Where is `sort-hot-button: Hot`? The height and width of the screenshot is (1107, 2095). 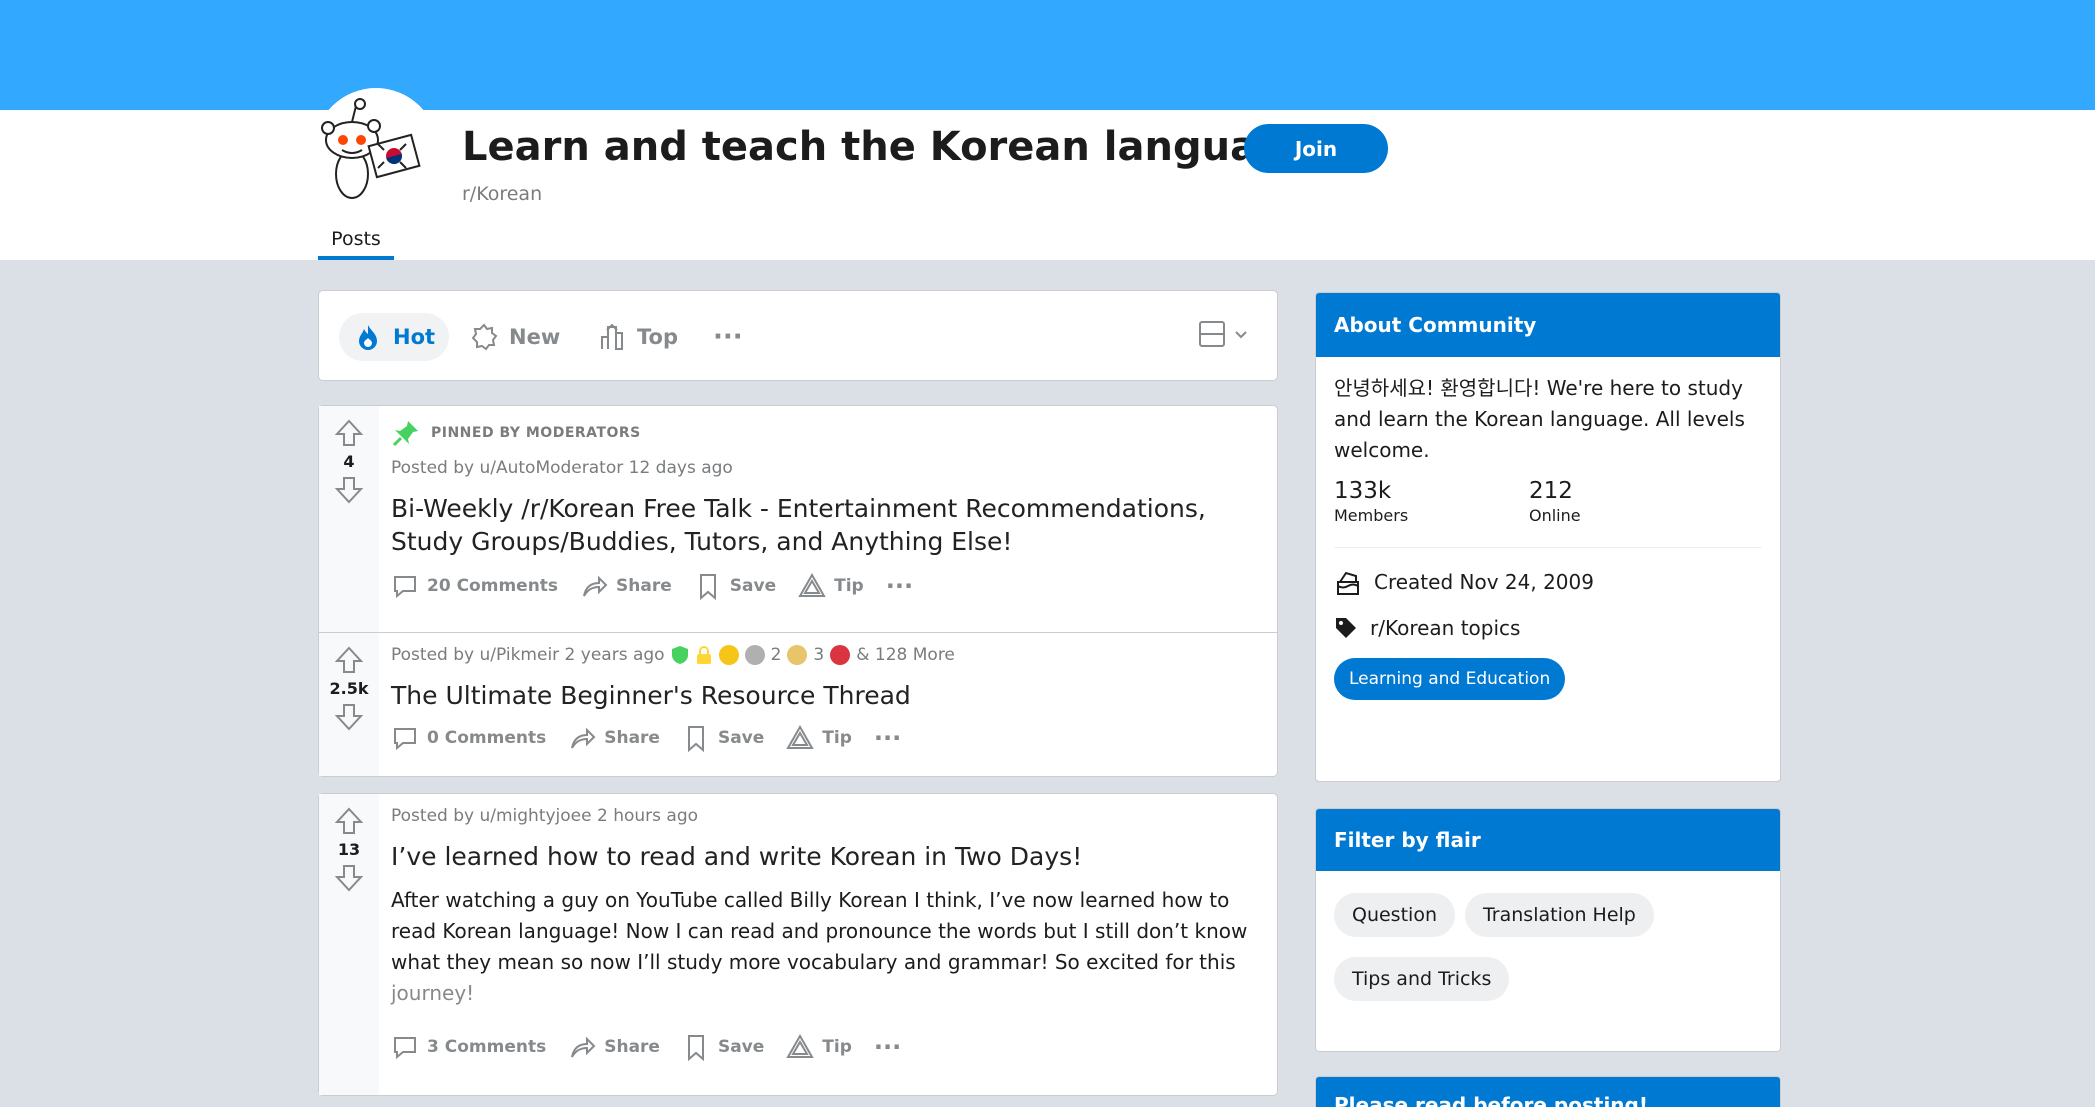
sort-hot-button: Hot is located at coordinates (394, 337).